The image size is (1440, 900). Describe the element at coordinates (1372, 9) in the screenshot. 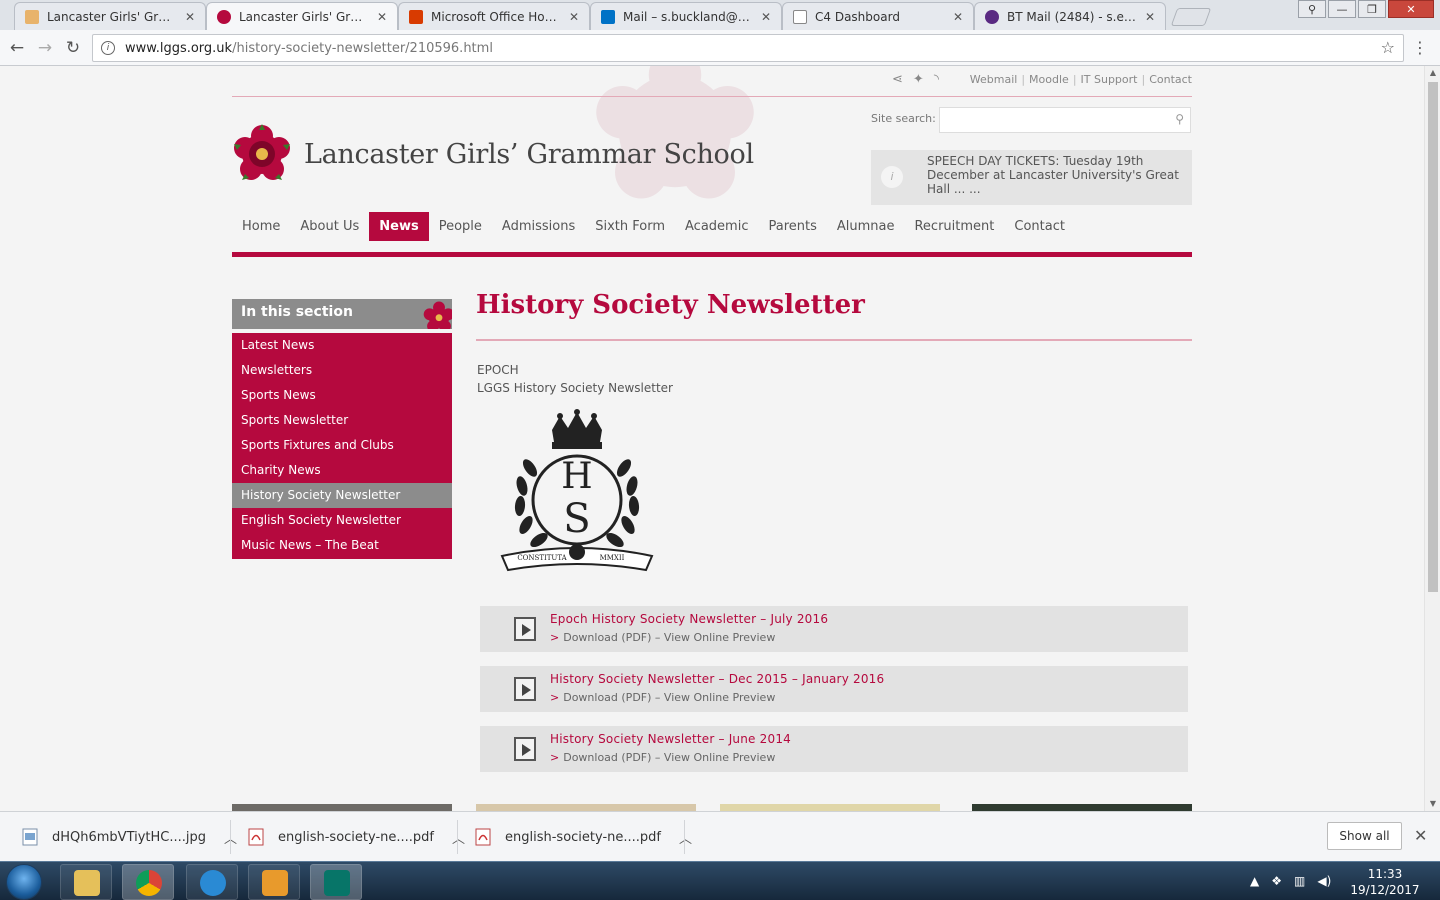

I see `maximize-button: ❐` at that location.